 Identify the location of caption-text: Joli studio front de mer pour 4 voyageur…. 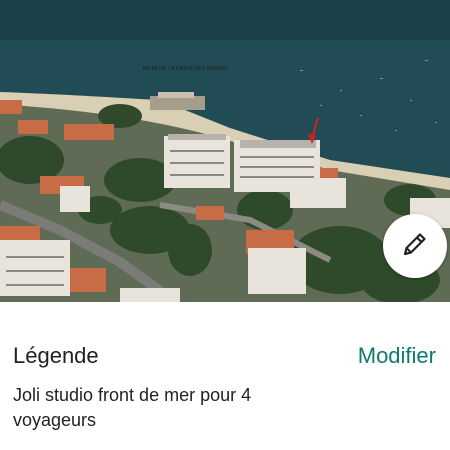
(132, 407).